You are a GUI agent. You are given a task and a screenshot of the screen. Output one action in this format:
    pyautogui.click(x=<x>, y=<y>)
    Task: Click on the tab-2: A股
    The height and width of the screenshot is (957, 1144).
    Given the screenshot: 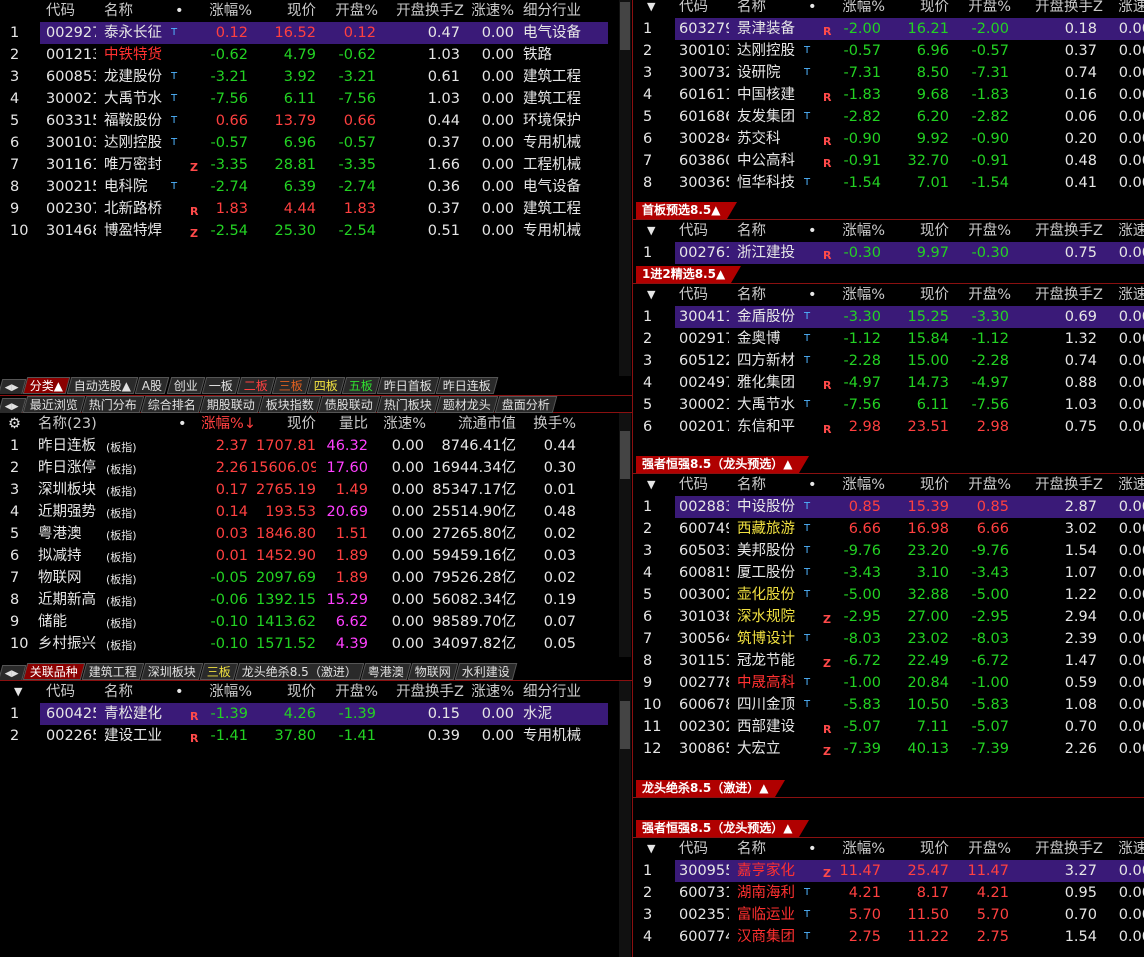 What is the action you would take?
    pyautogui.click(x=152, y=385)
    